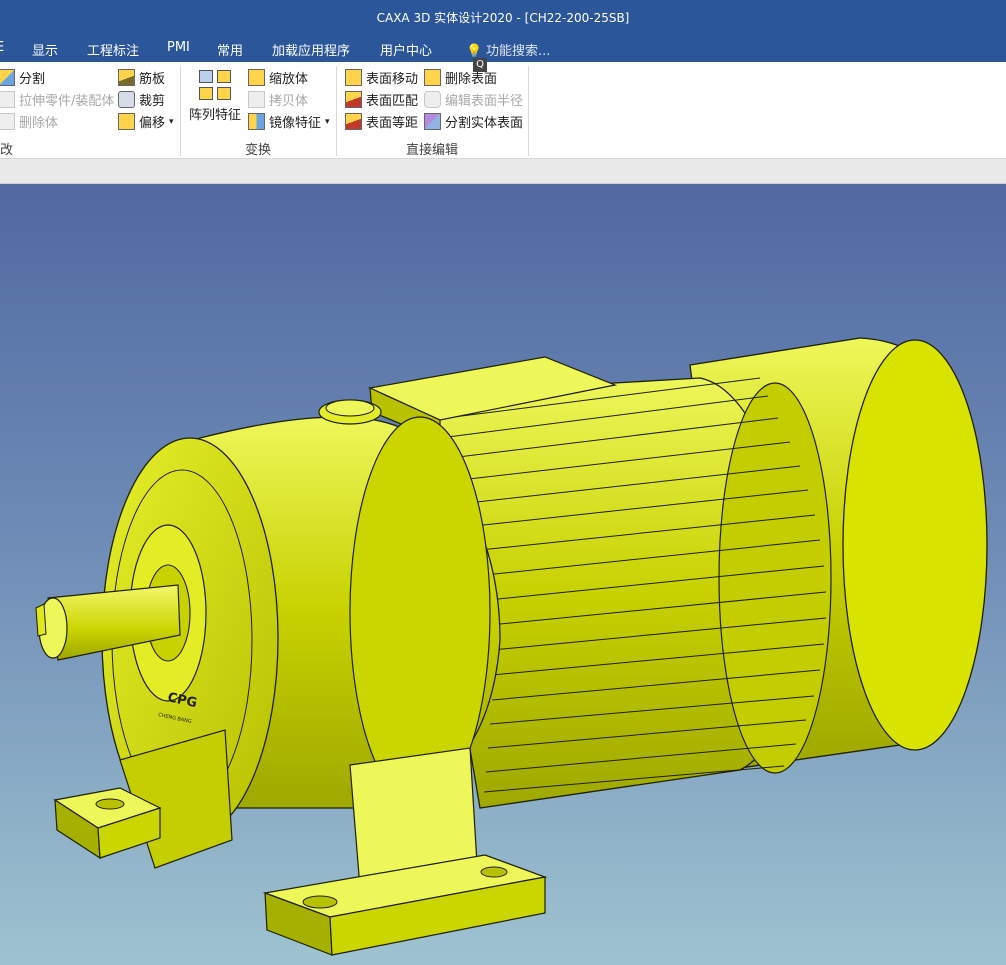 The image size is (1006, 965). Describe the element at coordinates (256, 99) in the screenshot. I see `copy-icon` at that location.